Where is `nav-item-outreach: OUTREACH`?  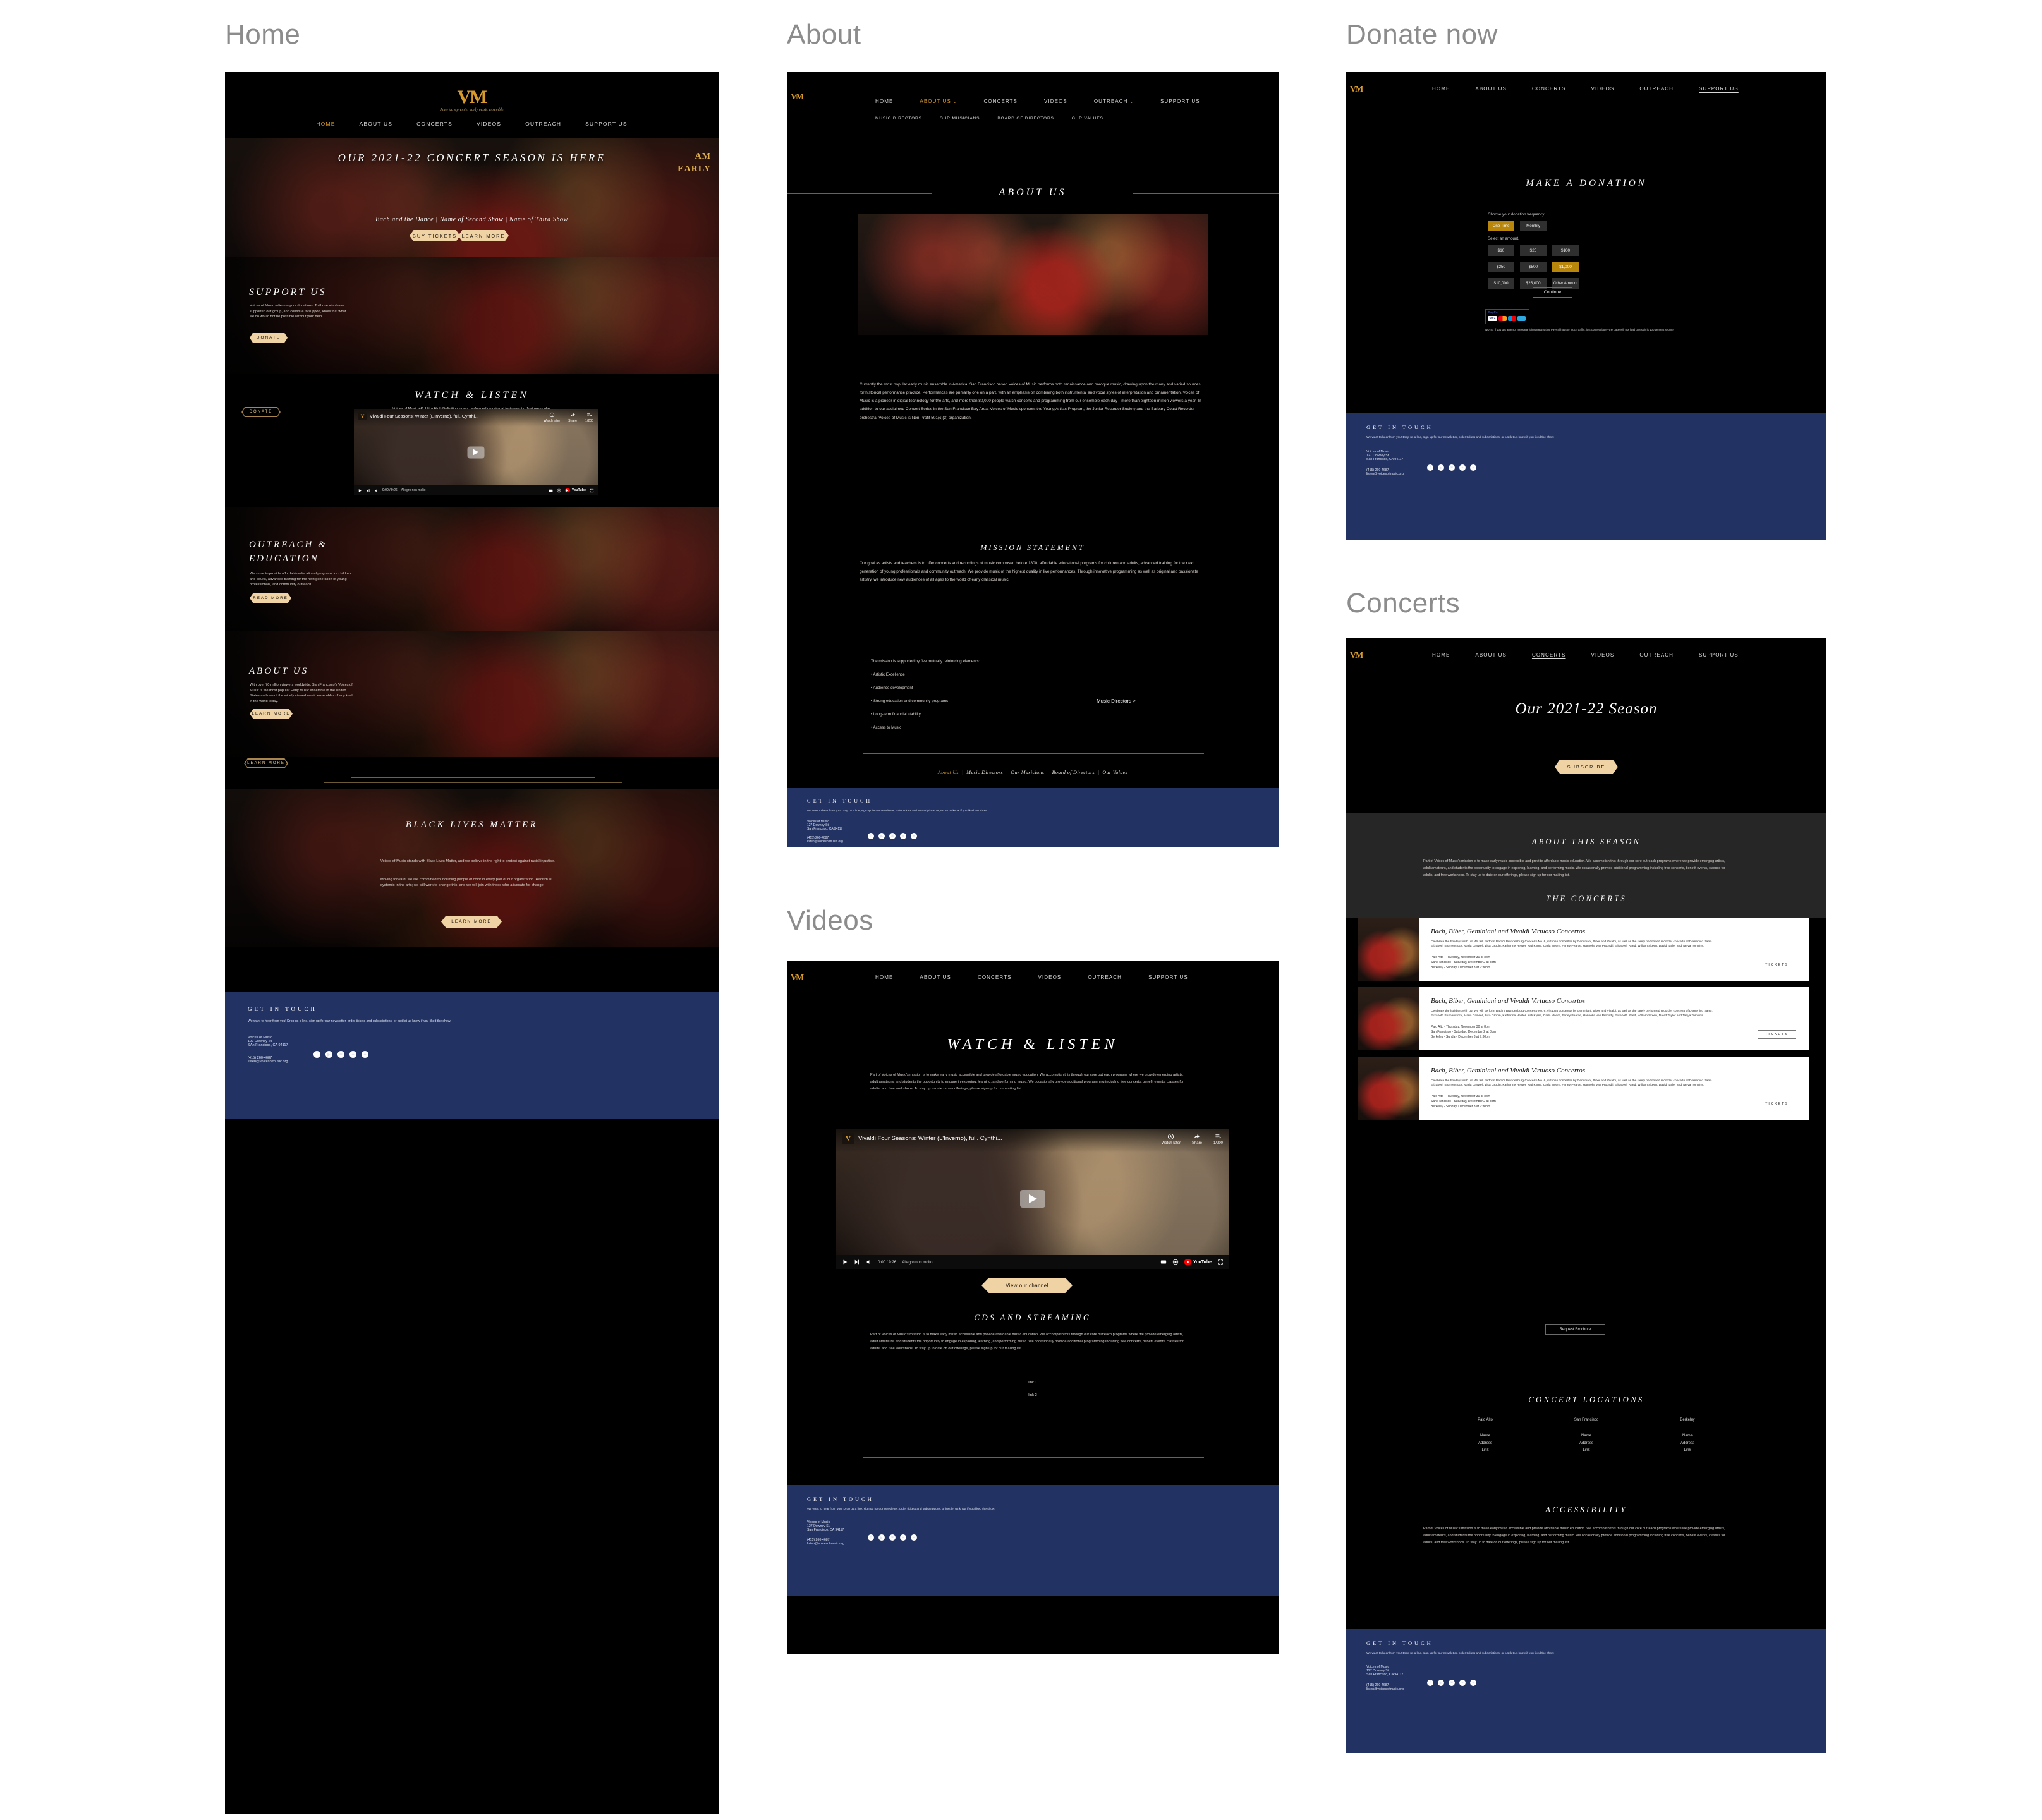 nav-item-outreach: OUTREACH is located at coordinates (543, 124).